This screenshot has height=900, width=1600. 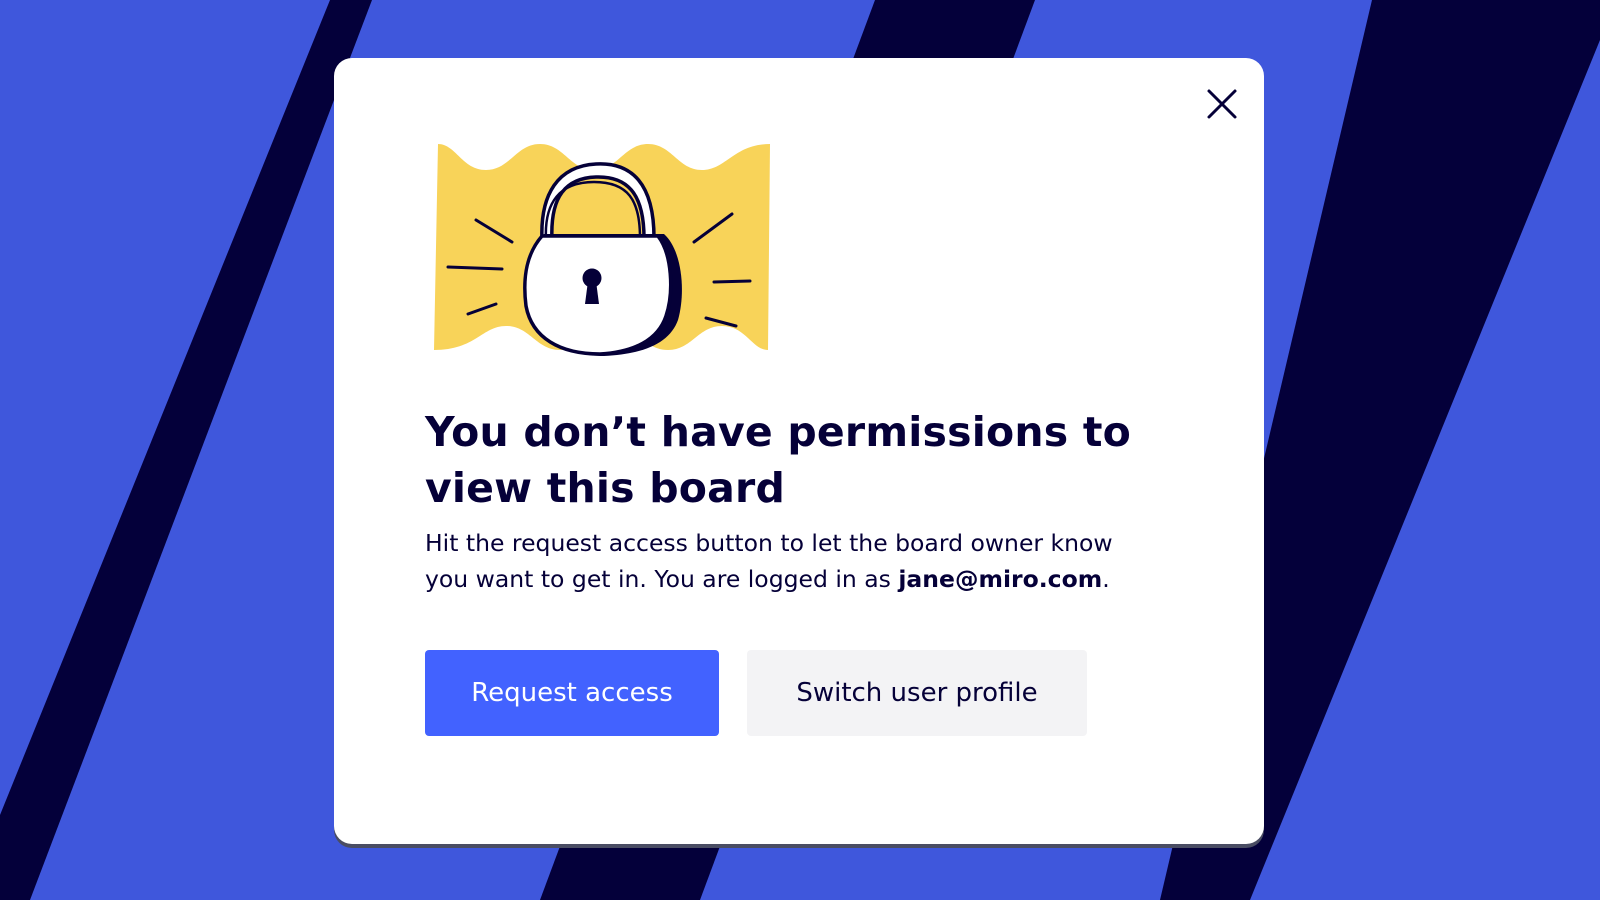 I want to click on close-button, so click(x=1222, y=104).